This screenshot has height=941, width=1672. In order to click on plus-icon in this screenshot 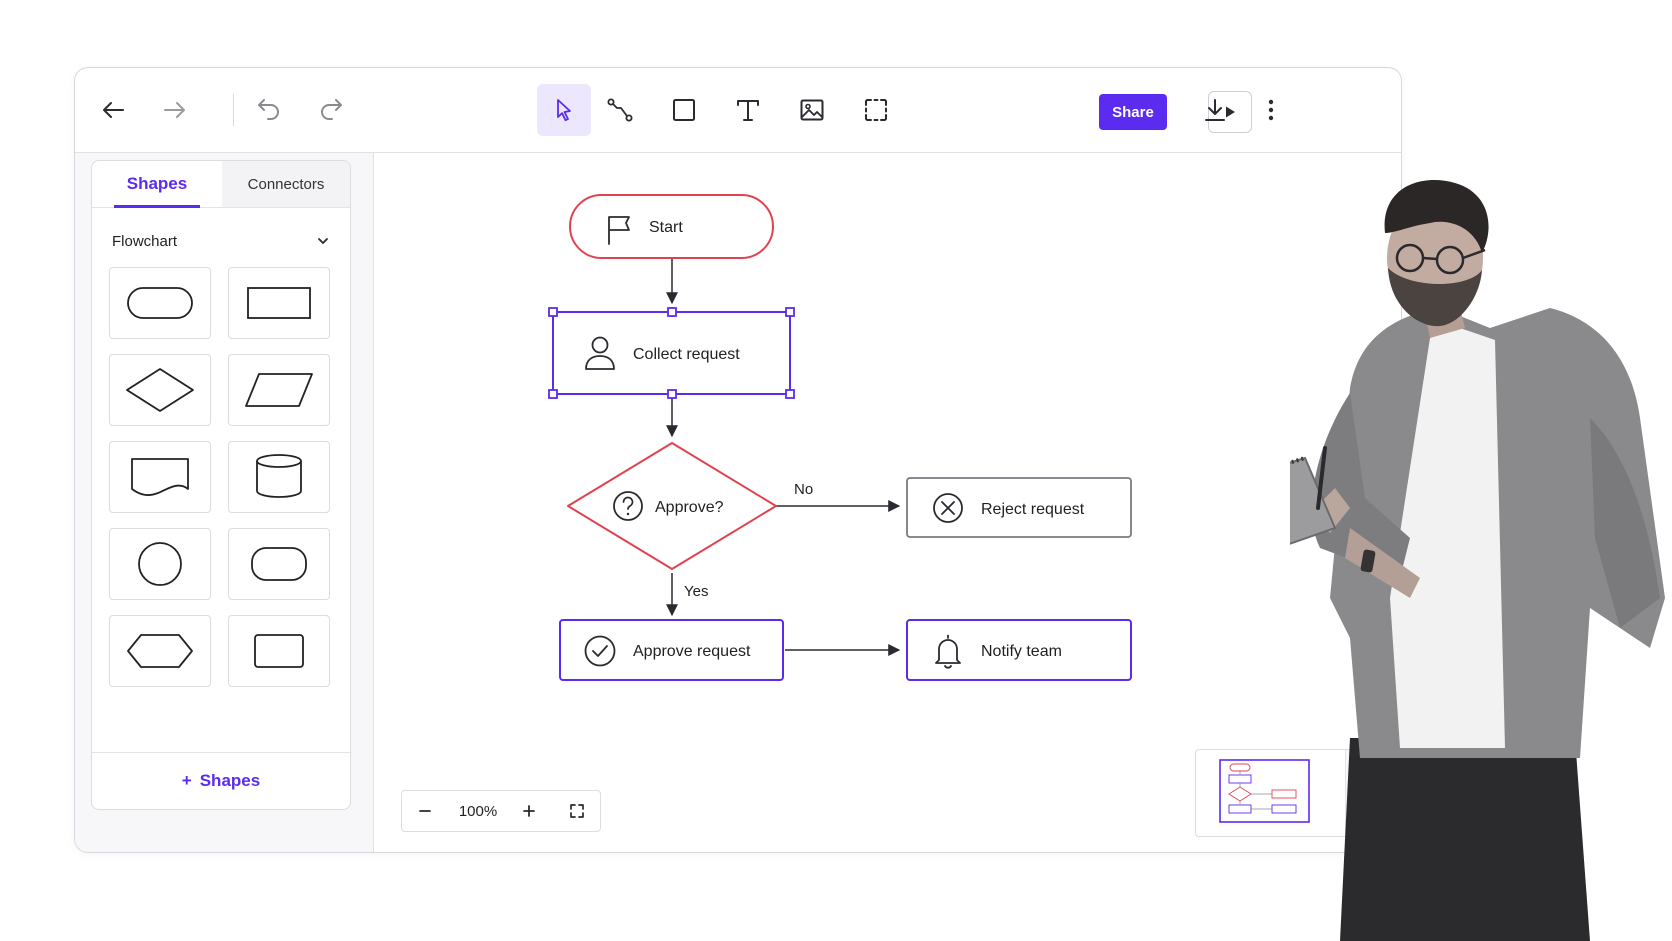, I will do `click(529, 811)`.